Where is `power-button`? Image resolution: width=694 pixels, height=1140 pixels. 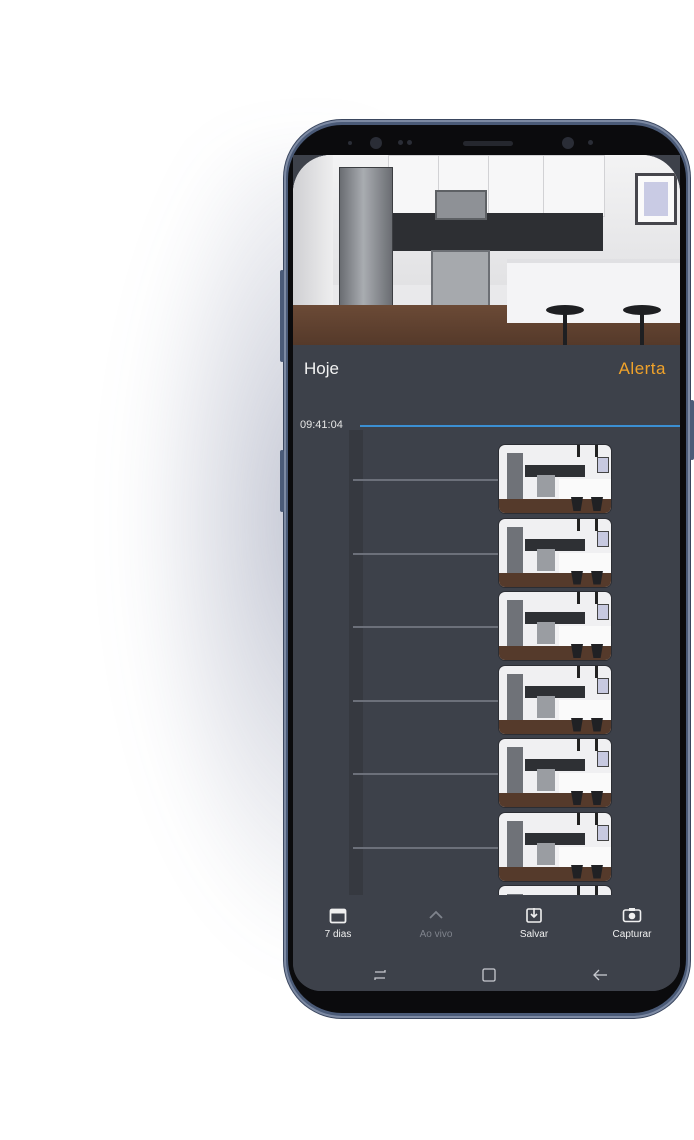
power-button is located at coordinates (692, 430).